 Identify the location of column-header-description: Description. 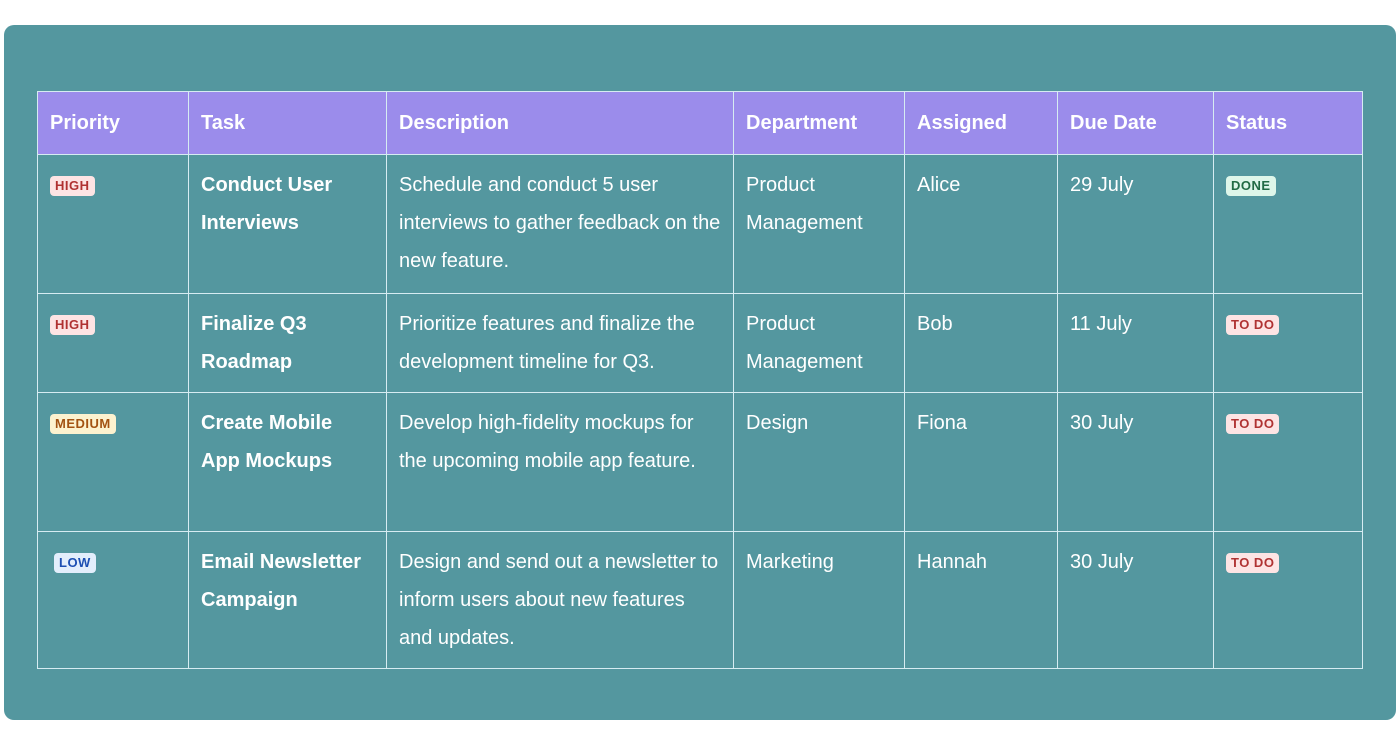
(560, 123).